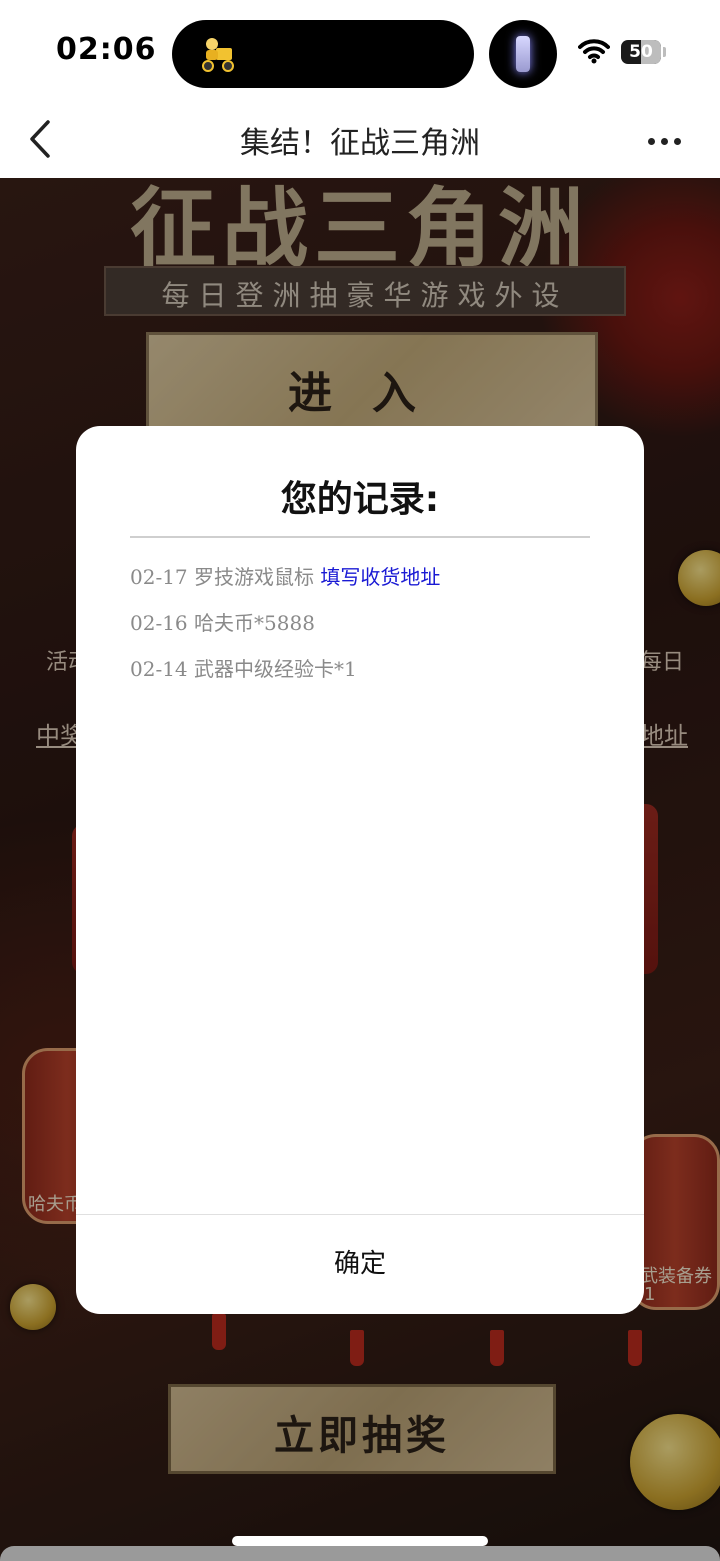 The image size is (720, 1561). I want to click on bottom-bar, so click(360, 1553).